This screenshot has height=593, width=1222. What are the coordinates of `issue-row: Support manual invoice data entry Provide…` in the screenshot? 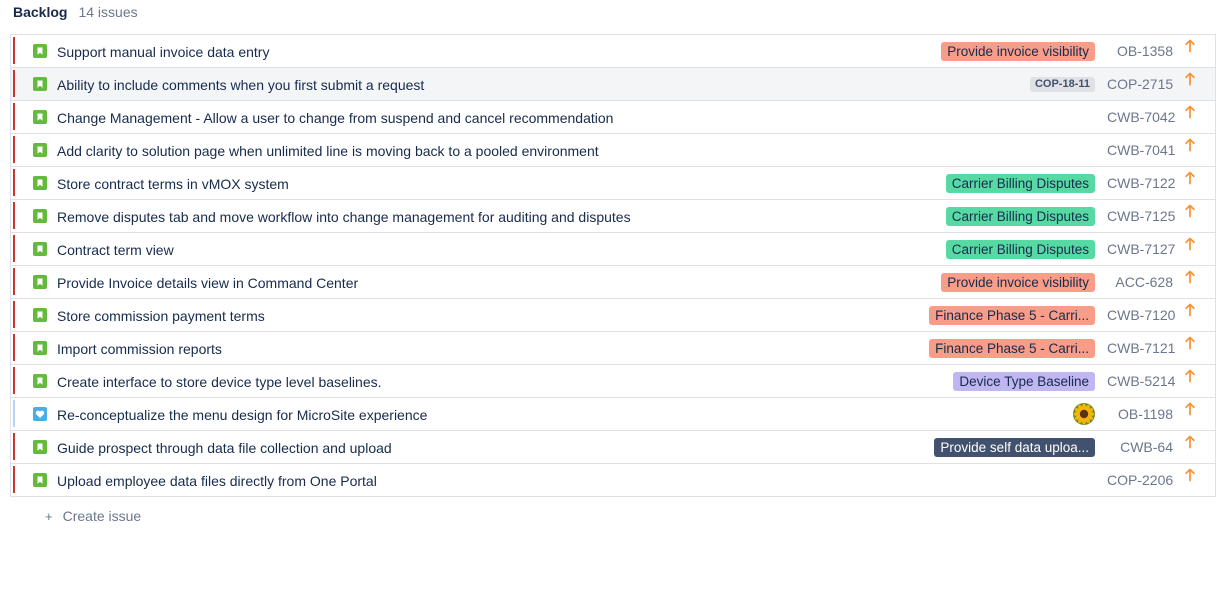 It's located at (613, 51).